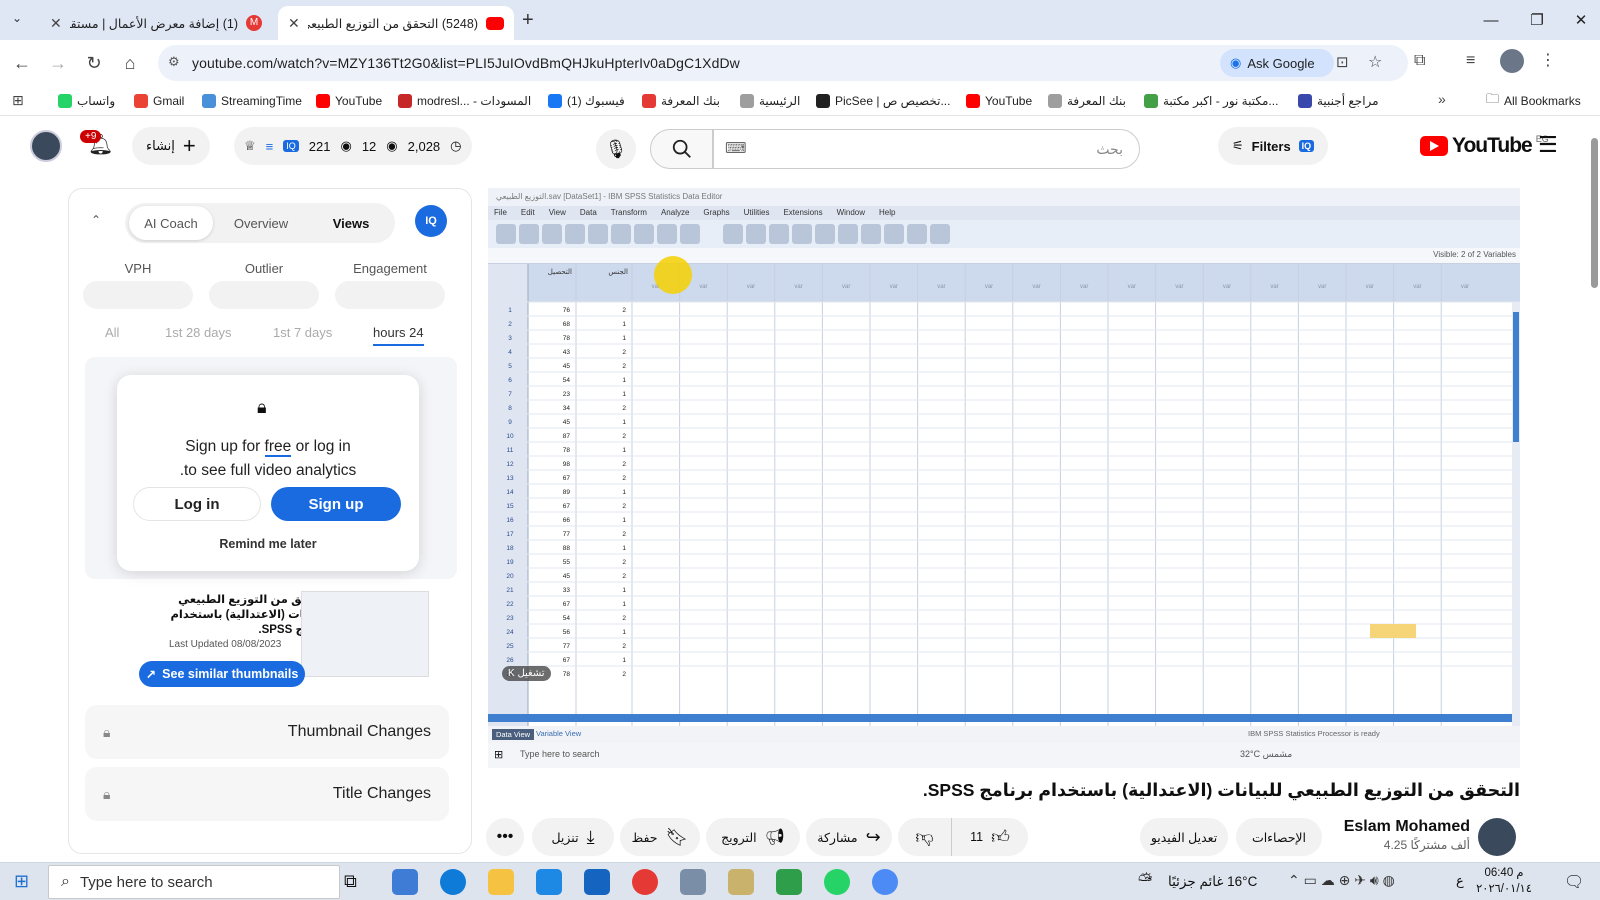 This screenshot has width=1600, height=900. What do you see at coordinates (171, 146) in the screenshot?
I see `create-button: إنشاء +` at bounding box center [171, 146].